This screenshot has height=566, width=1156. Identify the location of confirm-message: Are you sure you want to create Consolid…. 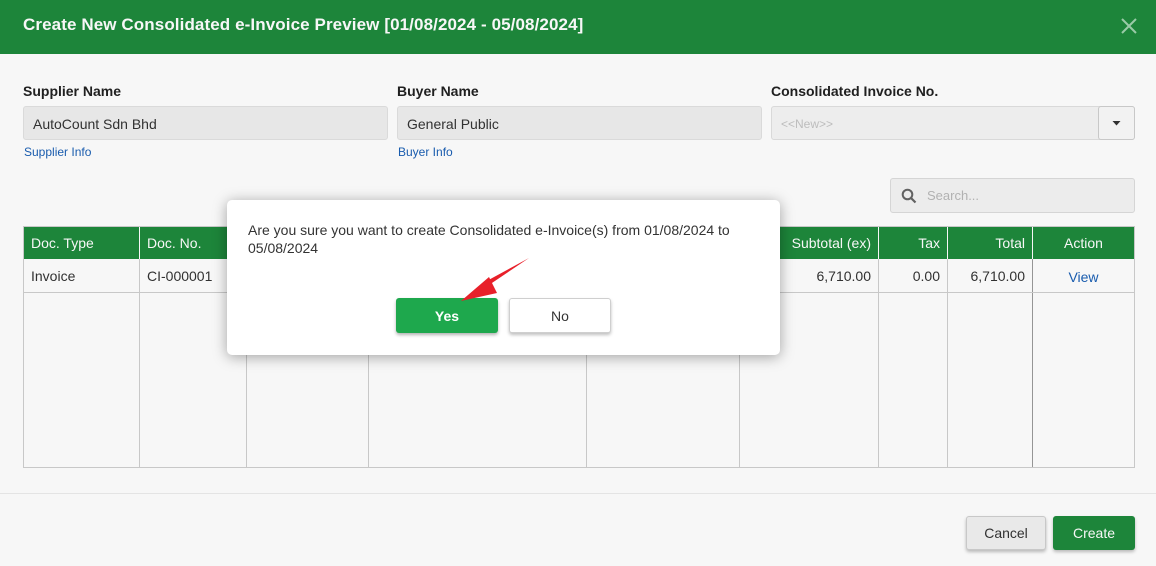
(489, 239).